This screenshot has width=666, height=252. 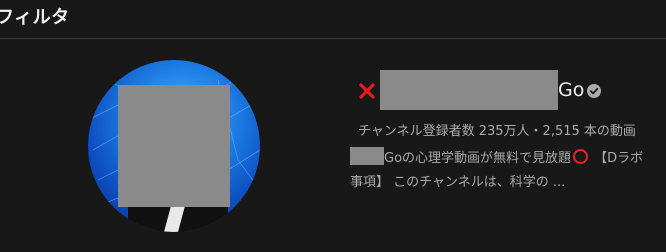 What do you see at coordinates (571, 90) in the screenshot?
I see `channel-name: Go` at bounding box center [571, 90].